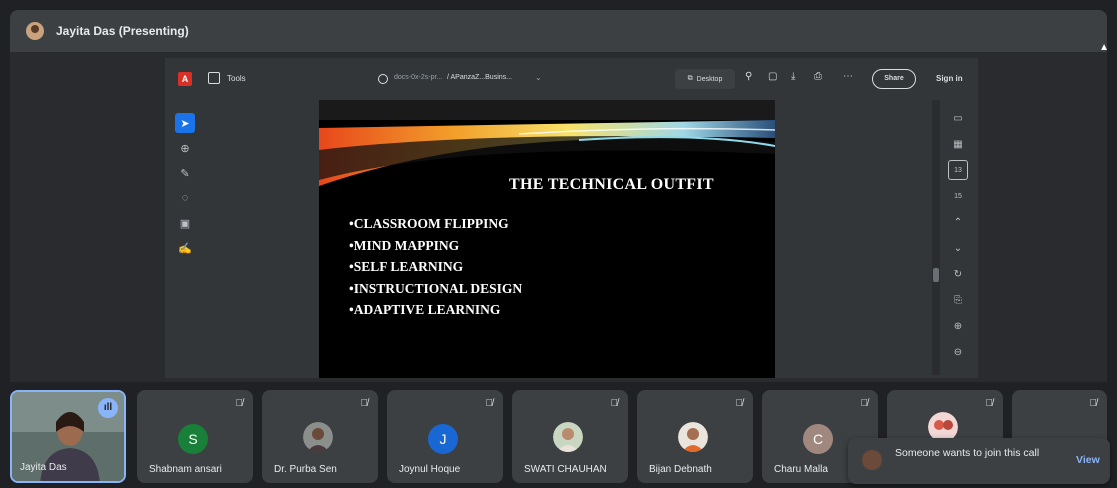 This screenshot has width=1117, height=488. I want to click on pen-icon: ✎, so click(185, 173).